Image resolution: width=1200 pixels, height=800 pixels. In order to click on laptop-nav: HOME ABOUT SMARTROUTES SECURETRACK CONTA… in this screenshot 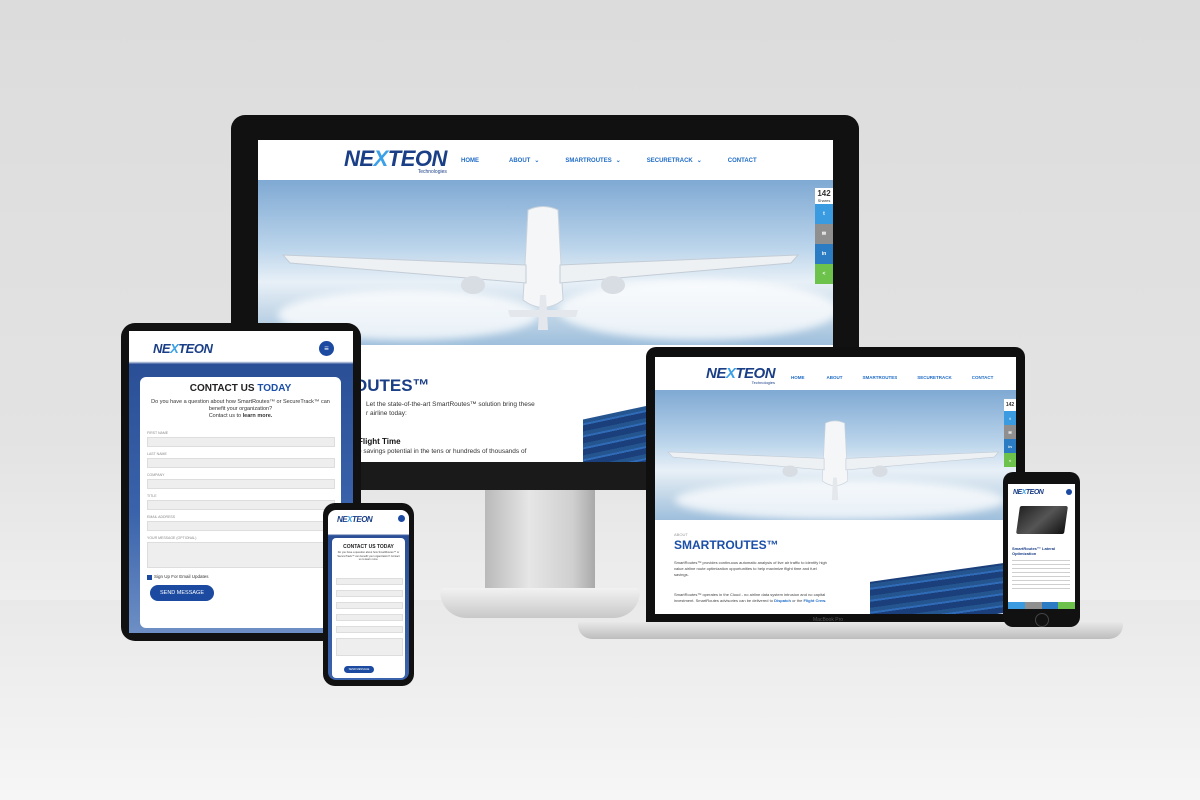, I will do `click(892, 377)`.